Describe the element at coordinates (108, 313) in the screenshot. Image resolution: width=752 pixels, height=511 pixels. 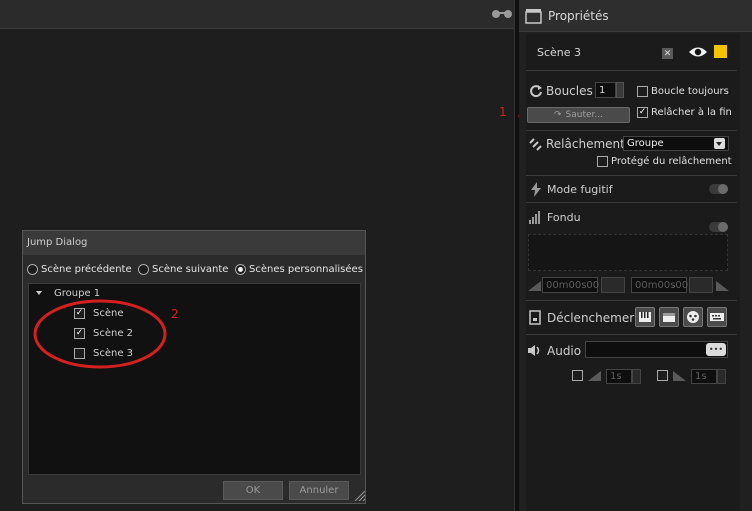
I see `item-label: Scène` at that location.